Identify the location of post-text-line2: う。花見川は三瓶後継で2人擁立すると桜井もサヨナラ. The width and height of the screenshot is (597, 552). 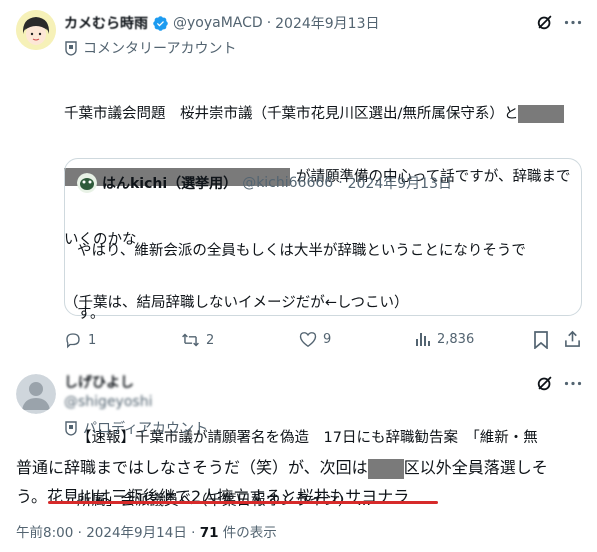
(213, 496).